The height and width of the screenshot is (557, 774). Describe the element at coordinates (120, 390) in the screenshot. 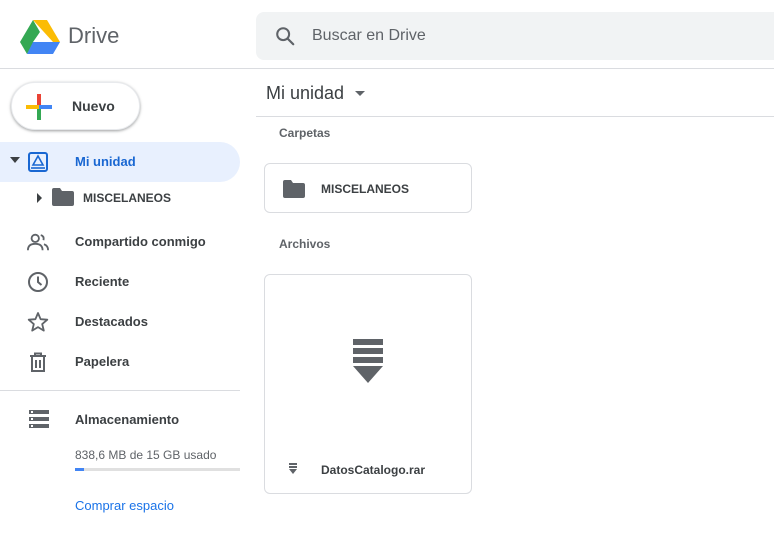

I see `sidebar-divider` at that location.